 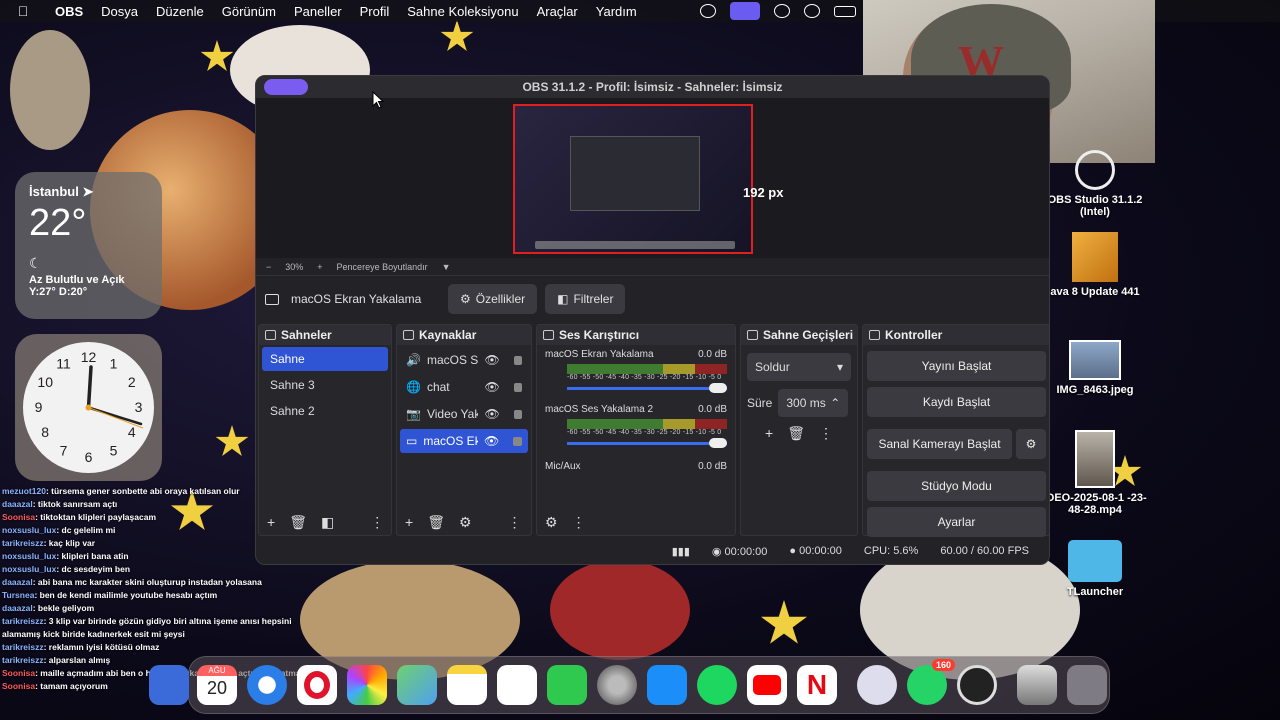 What do you see at coordinates (1031, 444) in the screenshot?
I see `virtual-camera-settings-button: ⚙` at bounding box center [1031, 444].